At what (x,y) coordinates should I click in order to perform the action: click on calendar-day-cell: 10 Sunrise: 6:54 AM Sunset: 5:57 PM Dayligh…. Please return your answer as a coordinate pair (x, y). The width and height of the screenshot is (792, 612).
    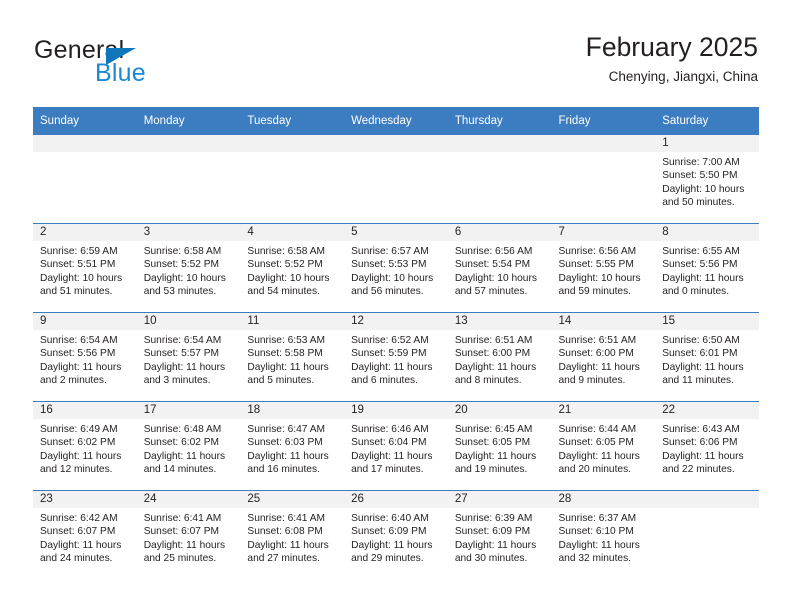
    Looking at the image, I should click on (188, 357).